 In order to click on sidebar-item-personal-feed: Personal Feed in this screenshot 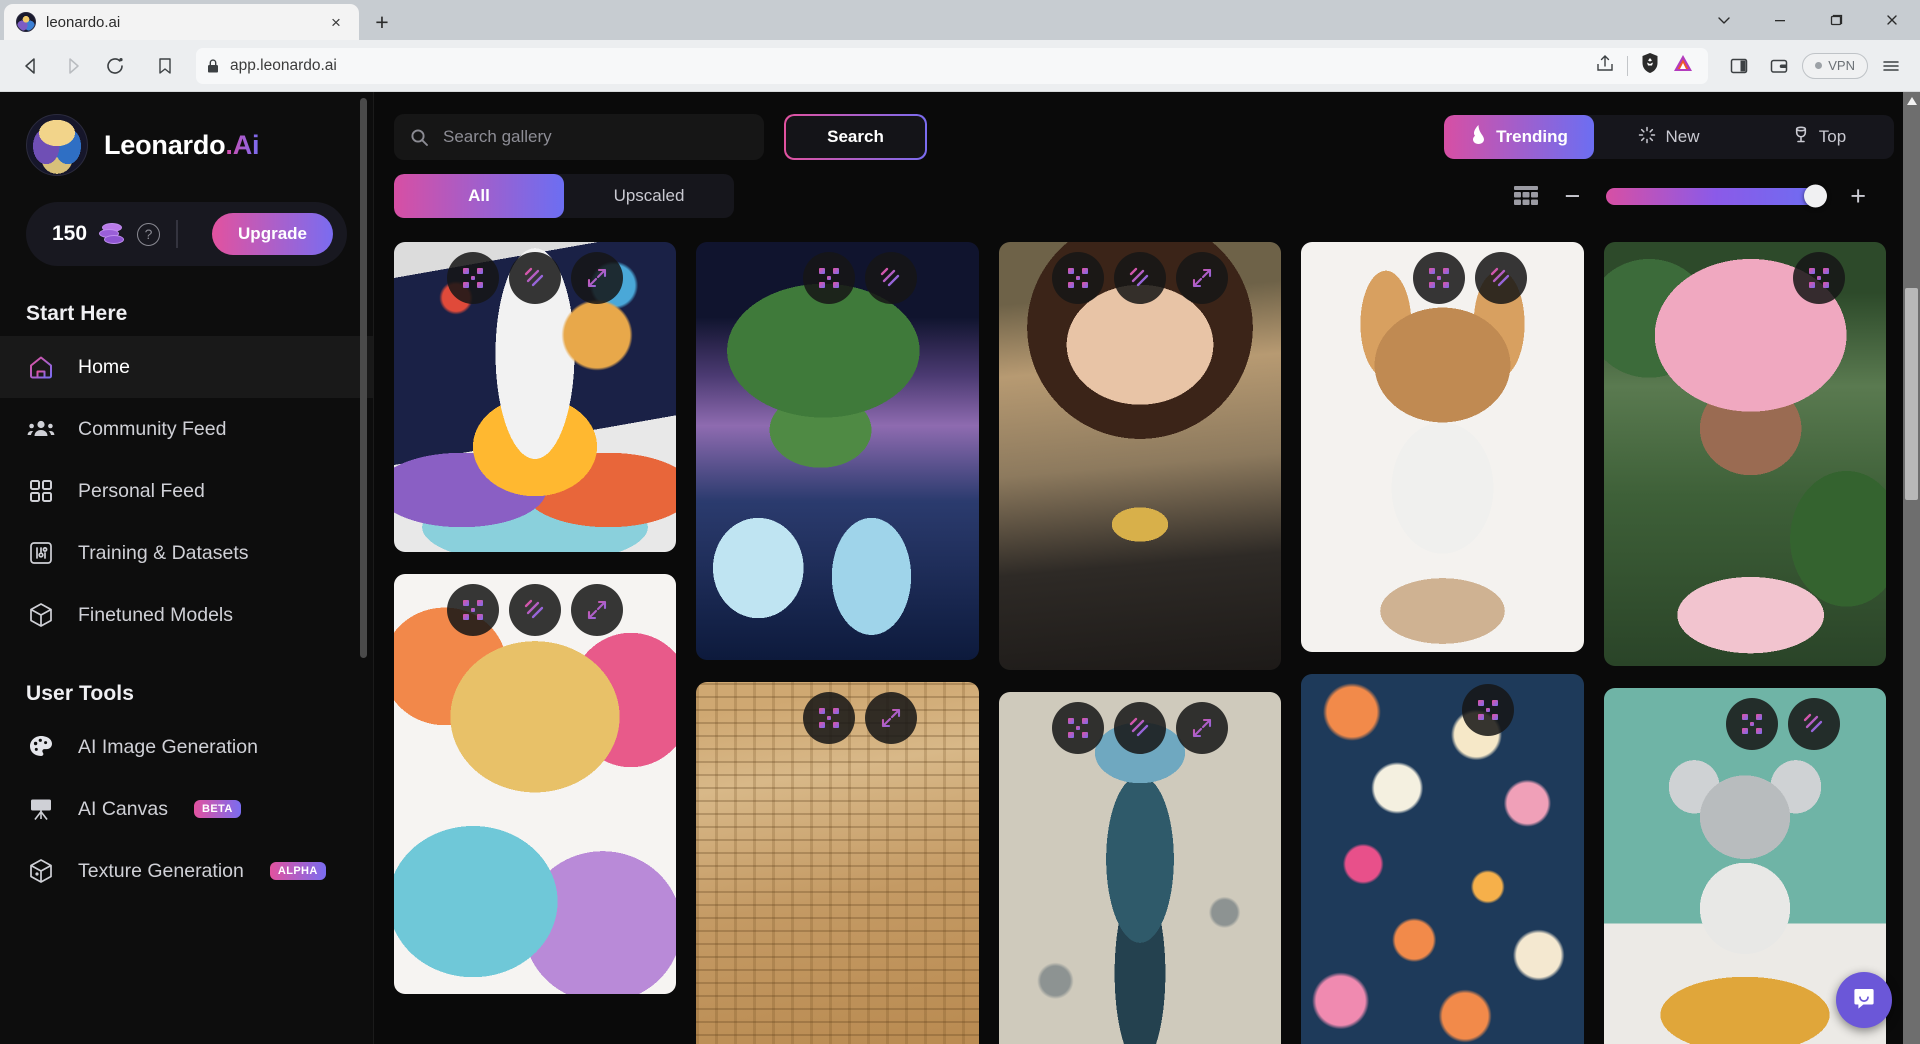, I will do `click(186, 491)`.